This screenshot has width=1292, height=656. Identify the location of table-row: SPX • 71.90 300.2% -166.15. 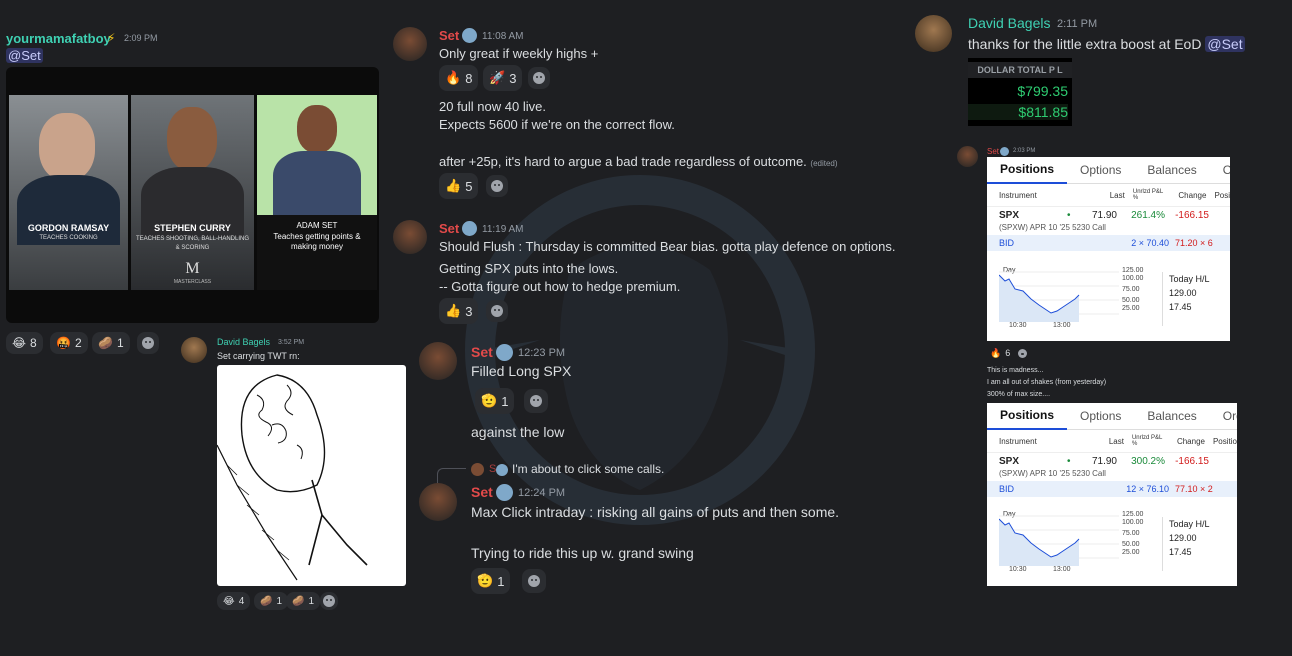
(1112, 461).